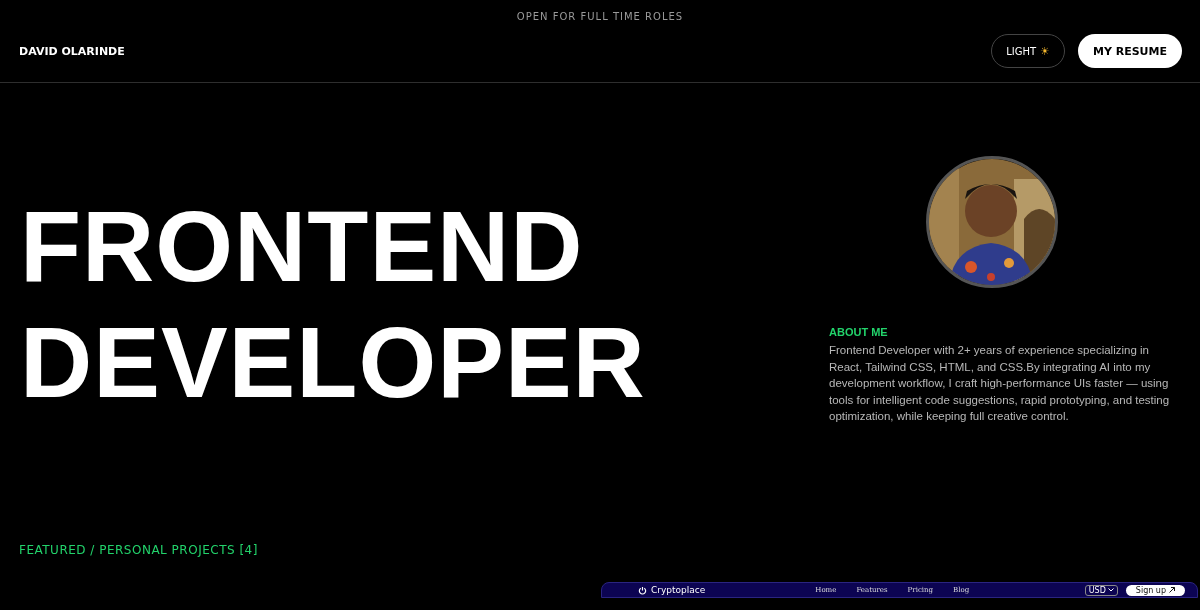 This screenshot has height=610, width=1200. Describe the element at coordinates (642, 590) in the screenshot. I see `power-icon` at that location.